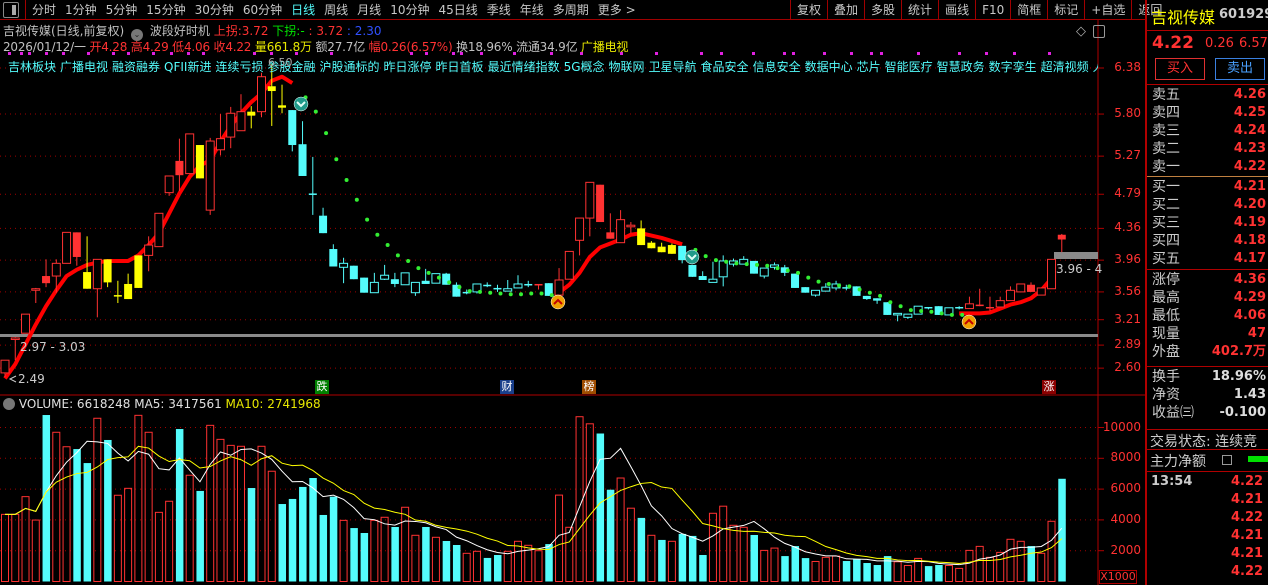 The height and width of the screenshot is (585, 1268). I want to click on tab-period: 30分钟, so click(214, 9).